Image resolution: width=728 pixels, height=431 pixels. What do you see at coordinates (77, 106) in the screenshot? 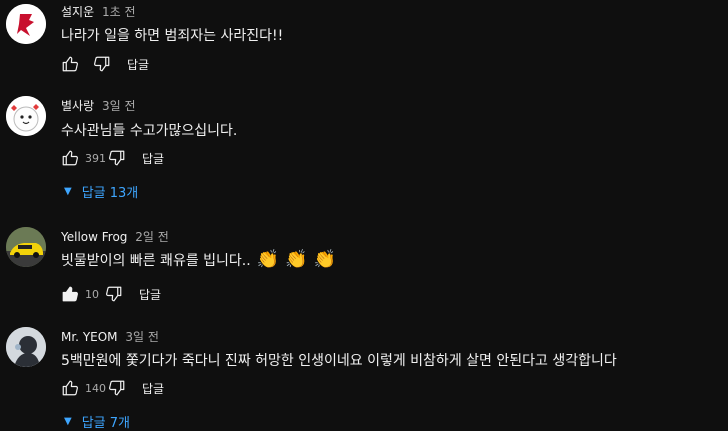
I see `comment-author: 별사랑` at bounding box center [77, 106].